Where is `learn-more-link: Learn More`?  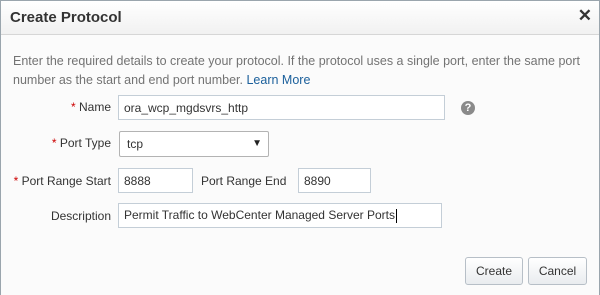 learn-more-link: Learn More is located at coordinates (278, 80).